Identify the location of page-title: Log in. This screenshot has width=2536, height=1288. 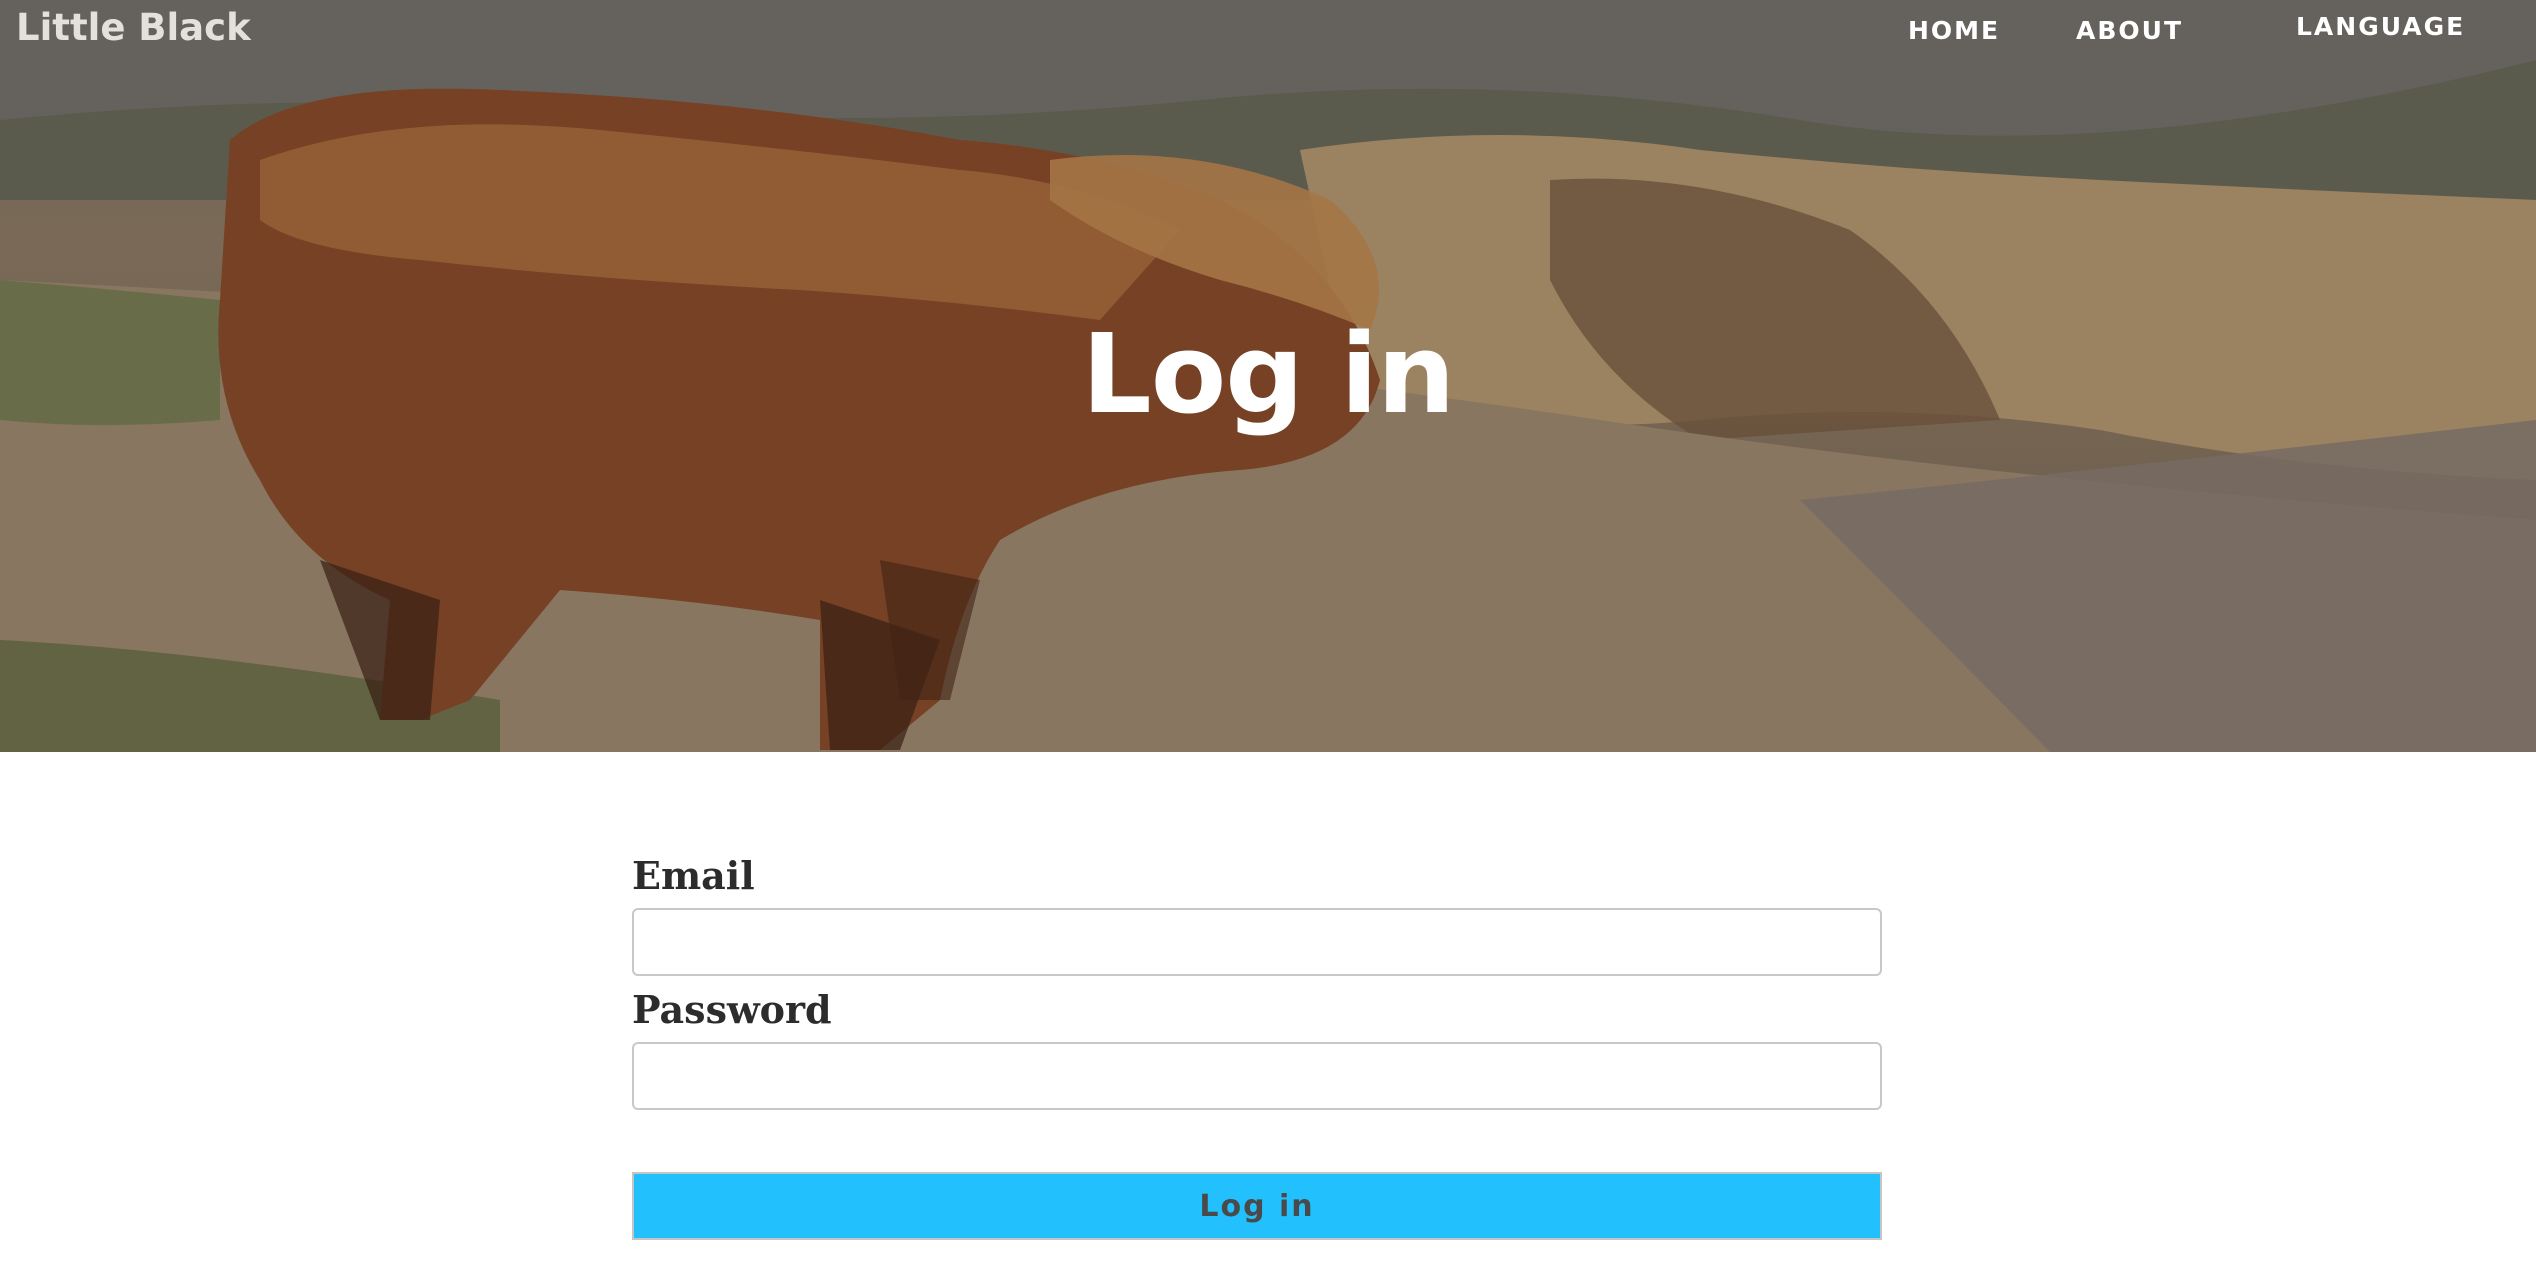
(1268, 374).